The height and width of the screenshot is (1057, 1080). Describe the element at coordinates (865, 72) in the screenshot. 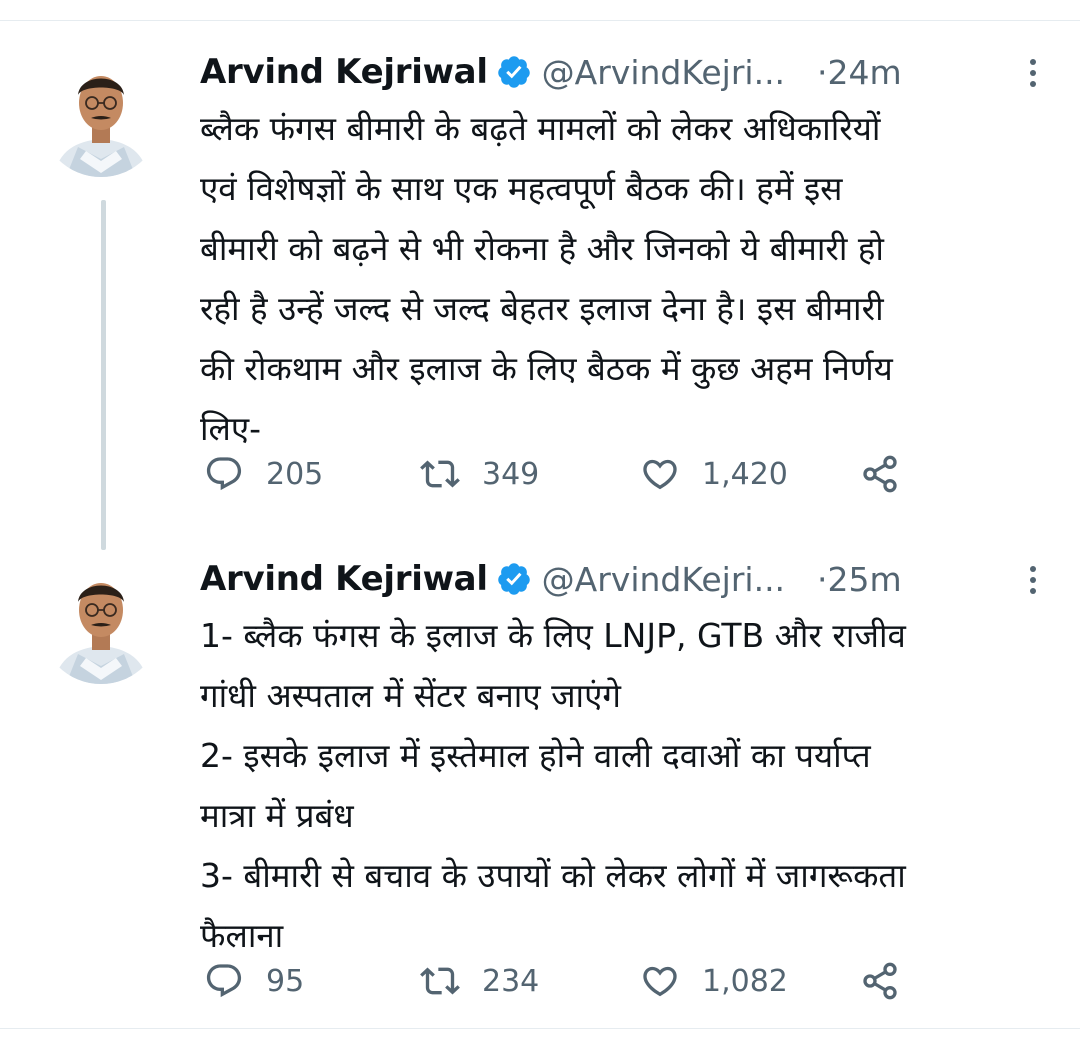

I see `timestamp: 24m` at that location.